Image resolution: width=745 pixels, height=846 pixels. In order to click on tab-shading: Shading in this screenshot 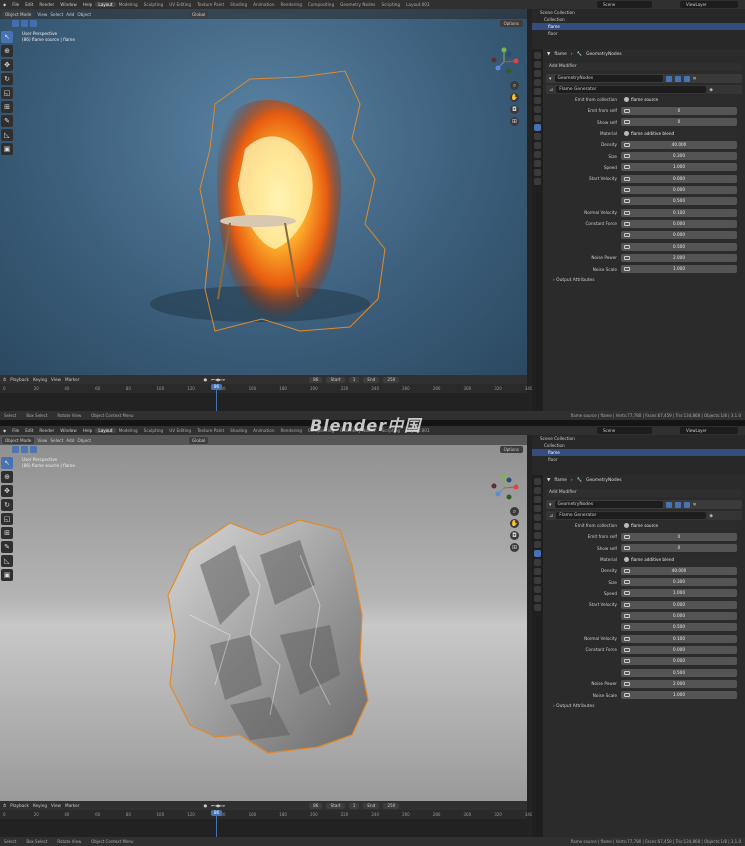, I will do `click(238, 430)`.